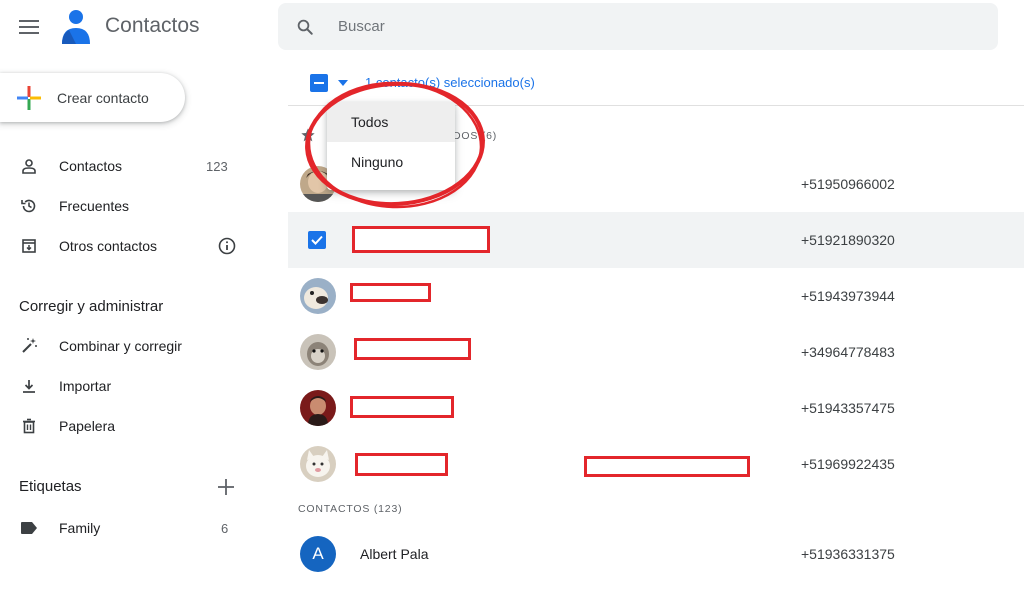 This screenshot has width=1024, height=595. Describe the element at coordinates (848, 184) in the screenshot. I see `contact-phone: +51950966002` at that location.